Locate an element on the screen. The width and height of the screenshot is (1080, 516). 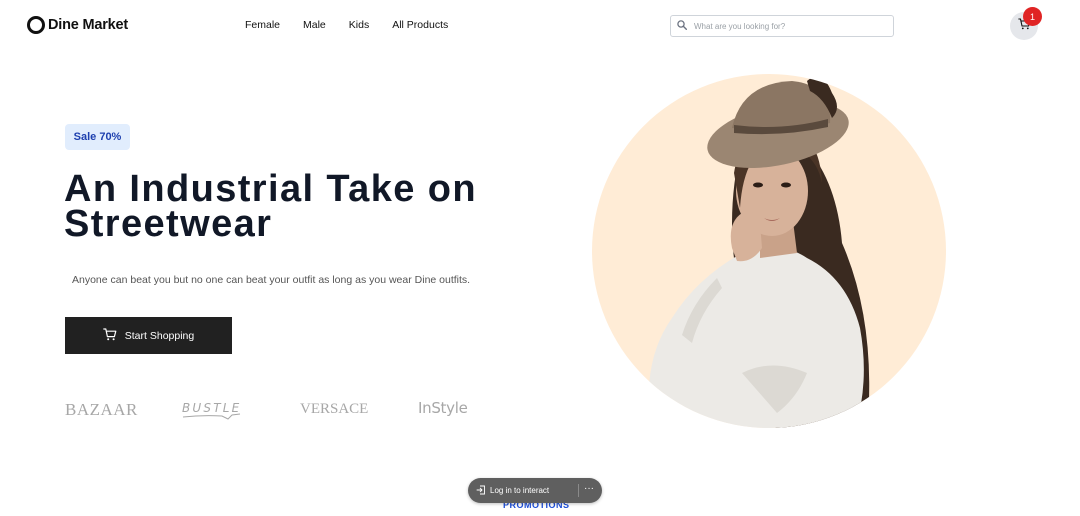
brand-logo: Dine Market is located at coordinates (77, 25).